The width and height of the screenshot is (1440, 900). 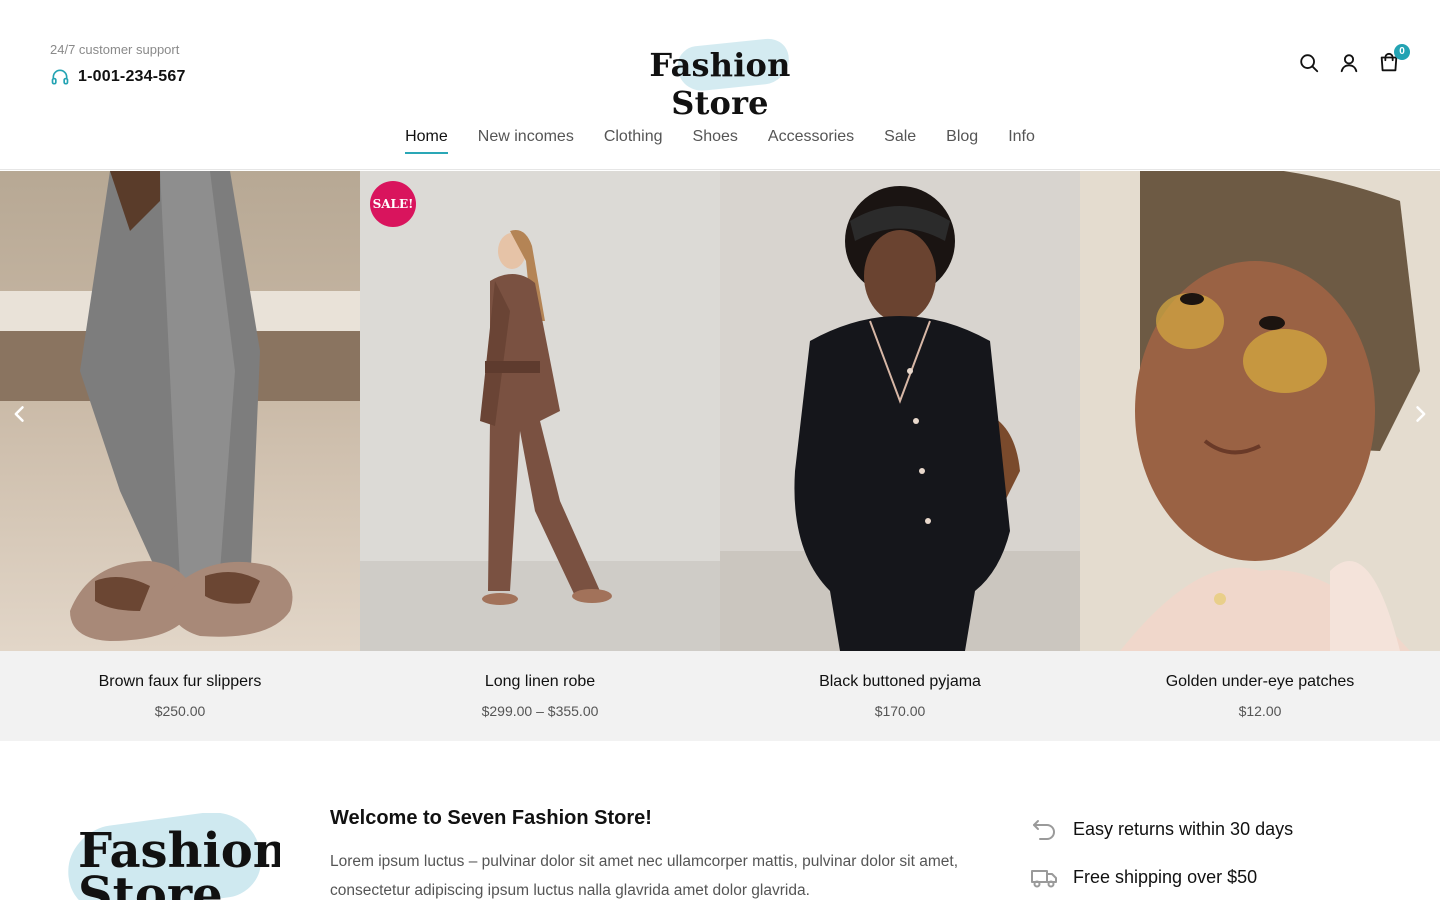 I want to click on feature-label: Easy returns within 30 days, so click(x=1183, y=828).